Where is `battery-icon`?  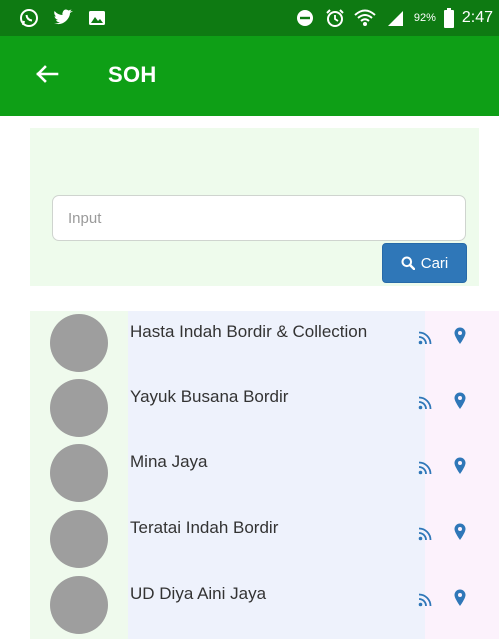
battery-icon is located at coordinates (448, 18).